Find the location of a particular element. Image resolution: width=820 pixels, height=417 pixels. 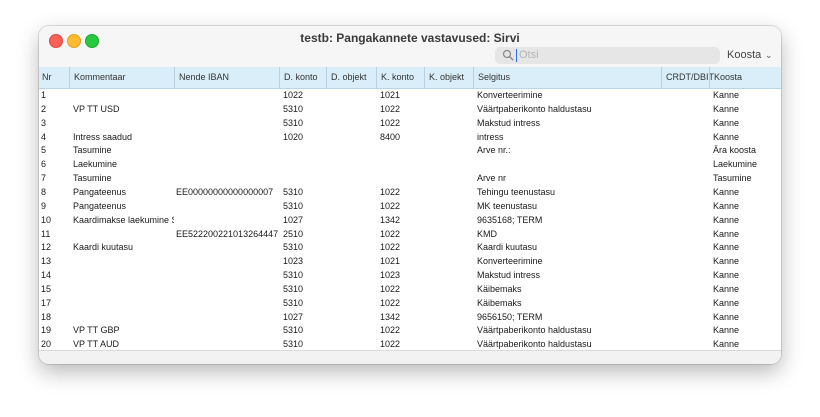

cell-description: intress is located at coordinates (490, 136).